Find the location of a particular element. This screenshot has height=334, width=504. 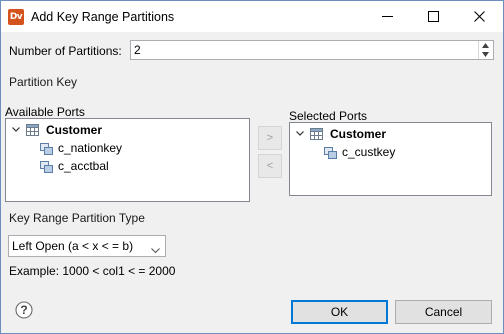

maximize-button is located at coordinates (434, 16).